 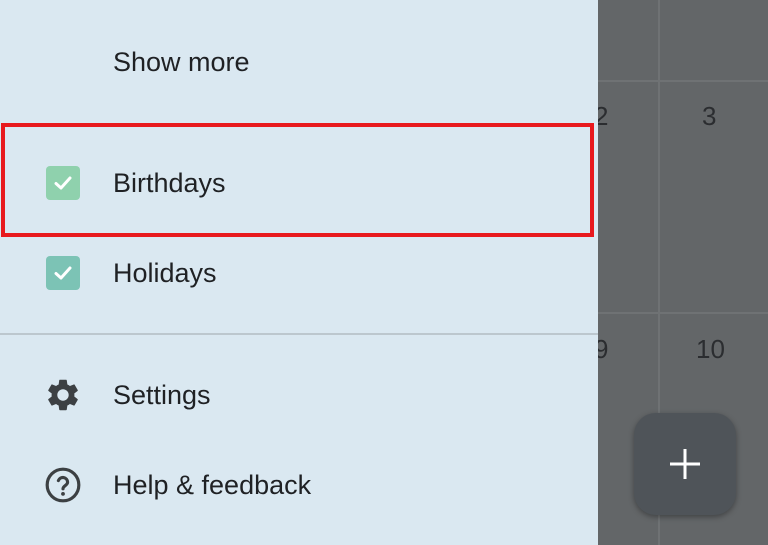 What do you see at coordinates (299, 334) in the screenshot?
I see `divider` at bounding box center [299, 334].